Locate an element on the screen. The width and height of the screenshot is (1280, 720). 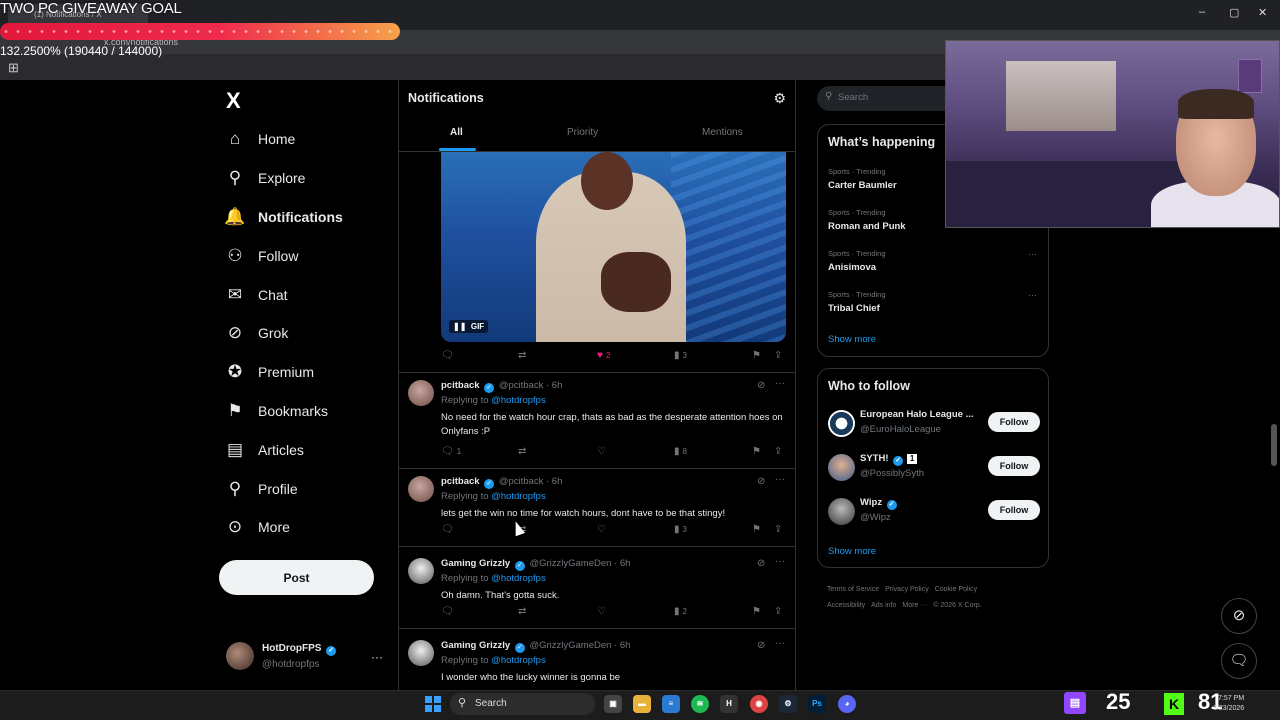
like-button: ♥ 2 is located at coordinates (603, 355).